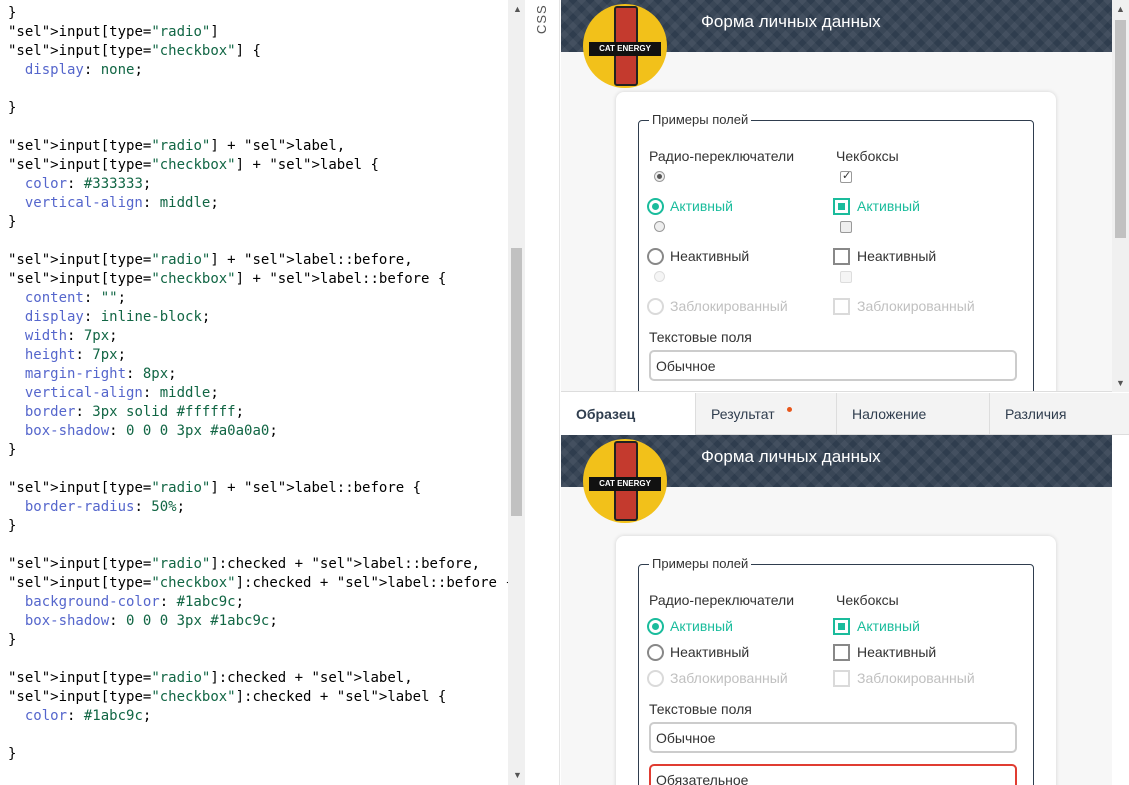  Describe the element at coordinates (261, 51) in the screenshot. I see `code-line: "sel">input[type="checkbox"] {` at that location.